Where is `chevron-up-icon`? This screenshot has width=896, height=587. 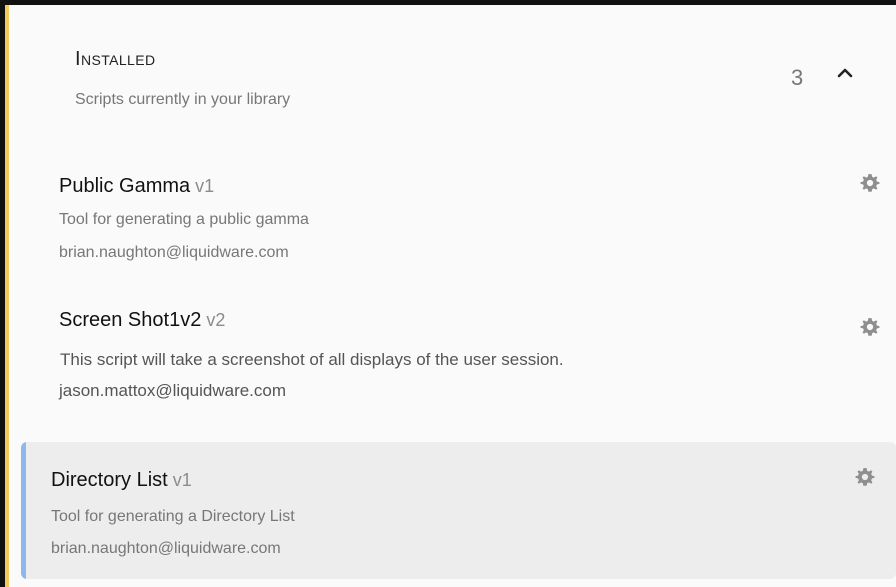
chevron-up-icon is located at coordinates (845, 73).